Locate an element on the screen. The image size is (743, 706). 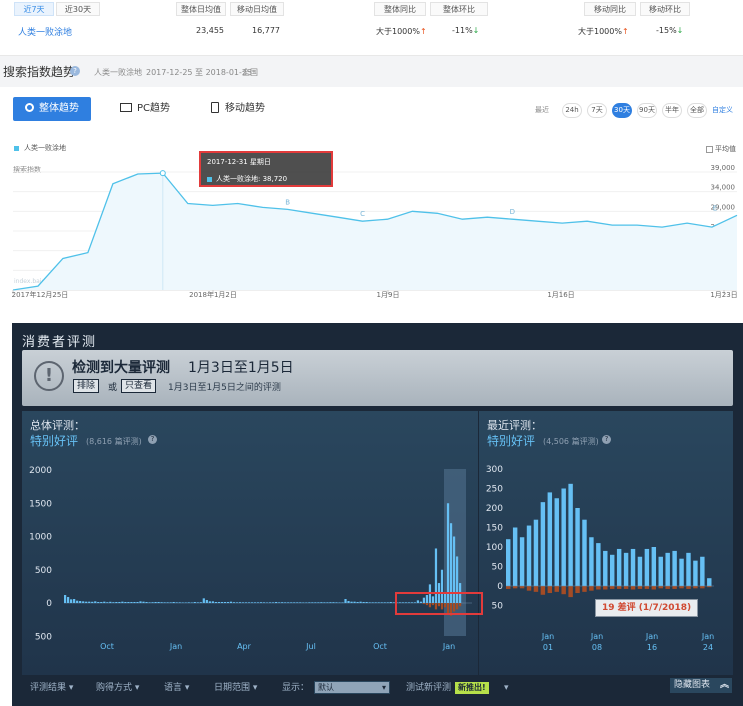
filter-label: 评测结果 is located at coordinates (48, 688).